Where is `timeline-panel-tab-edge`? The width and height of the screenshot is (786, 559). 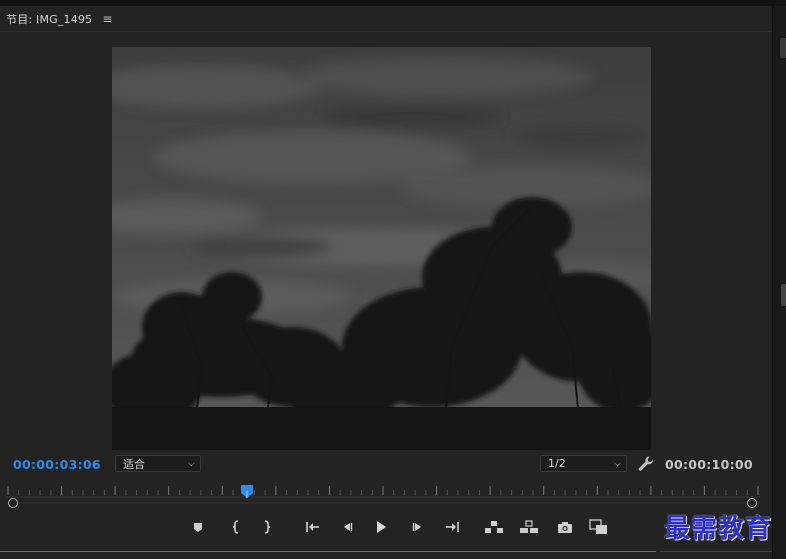 timeline-panel-tab-edge is located at coordinates (328, 555).